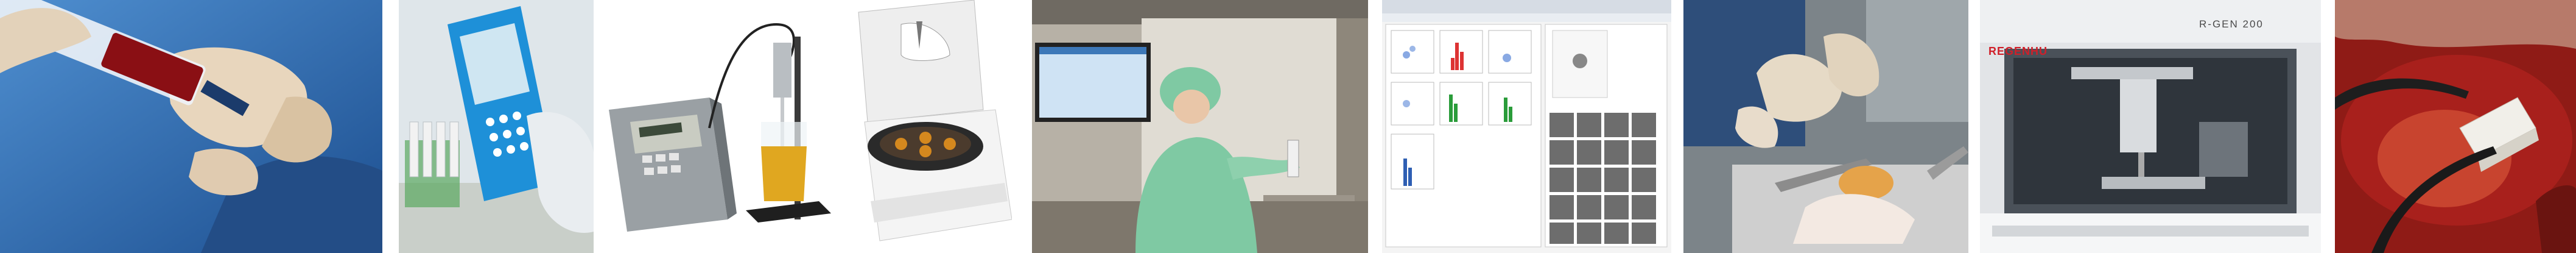 The image size is (2576, 253). I want to click on sonicator-scene-image, so click(727, 127).